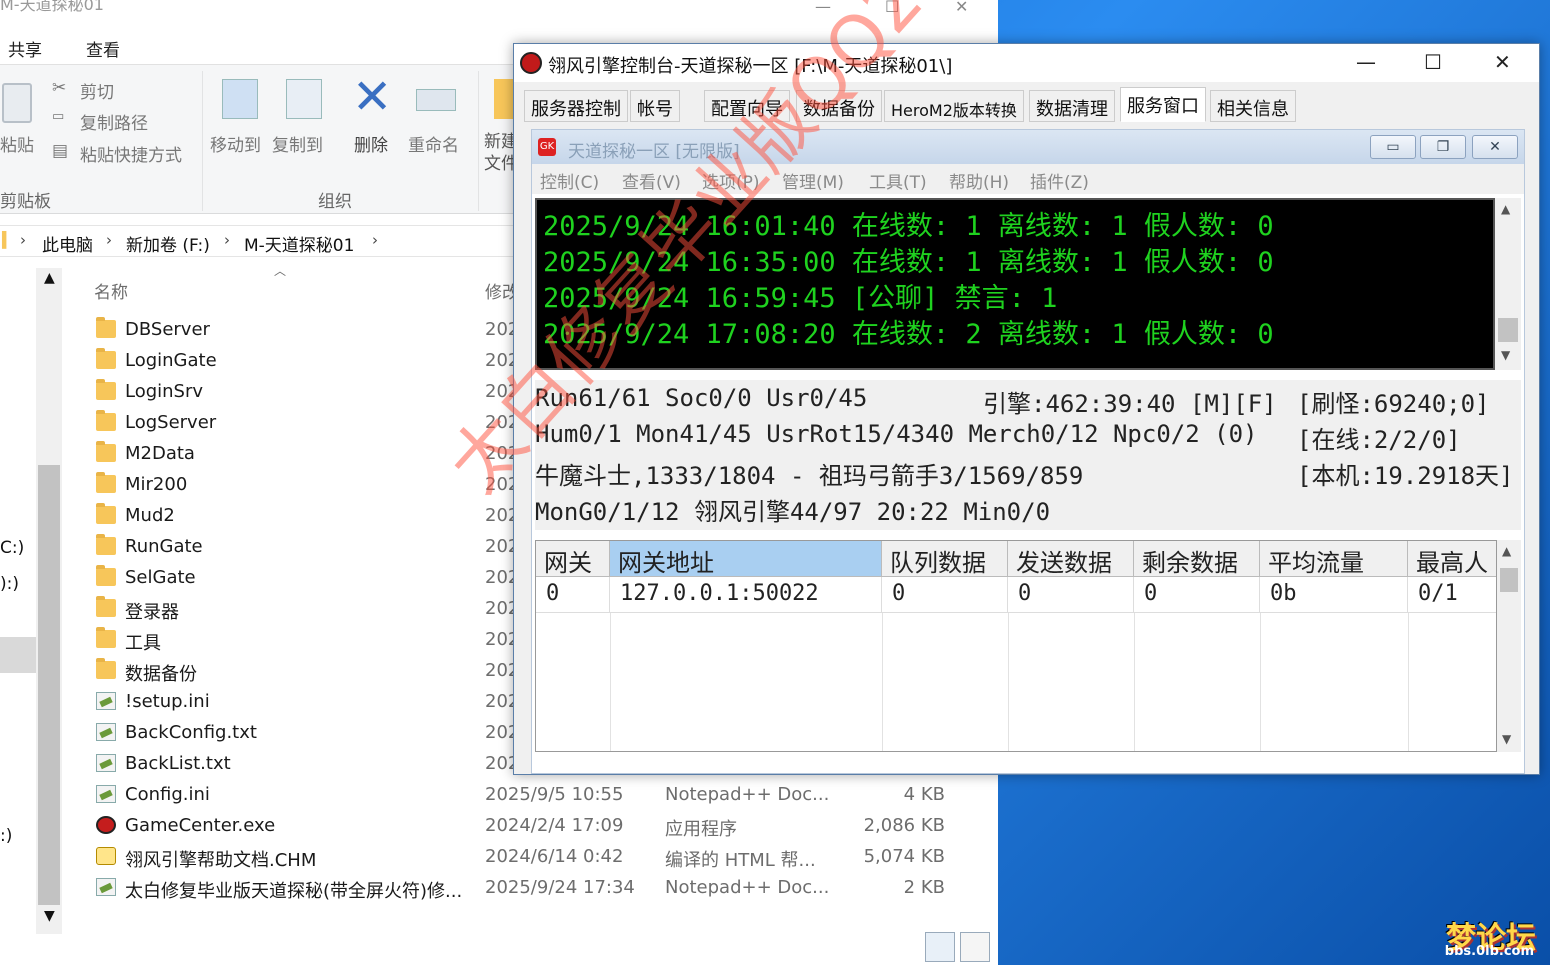 The image size is (1550, 965). What do you see at coordinates (170, 422) in the screenshot?
I see `file-name: LogServer` at bounding box center [170, 422].